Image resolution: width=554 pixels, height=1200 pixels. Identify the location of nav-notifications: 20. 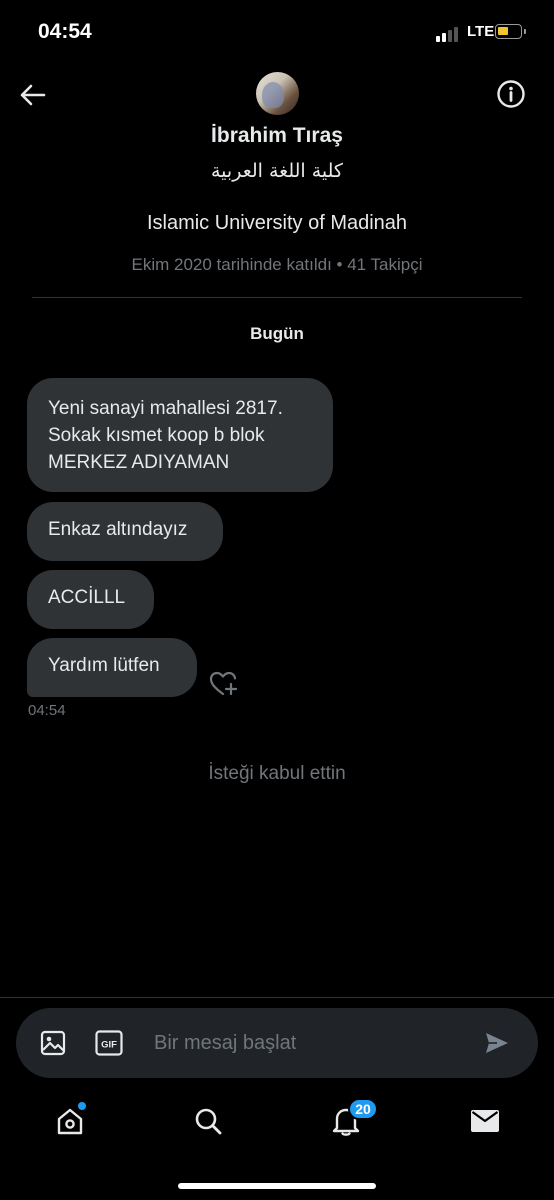
(352, 1119).